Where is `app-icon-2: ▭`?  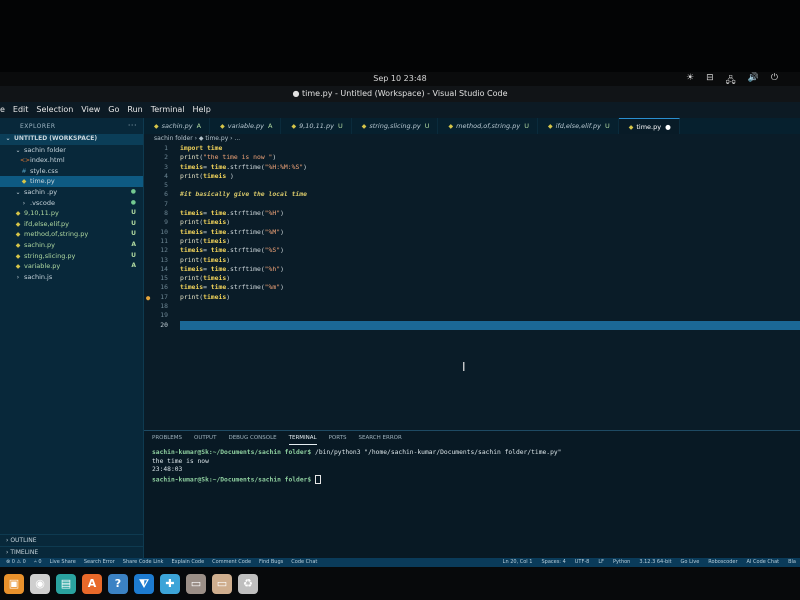
app-icon-2: ▭ is located at coordinates (222, 583).